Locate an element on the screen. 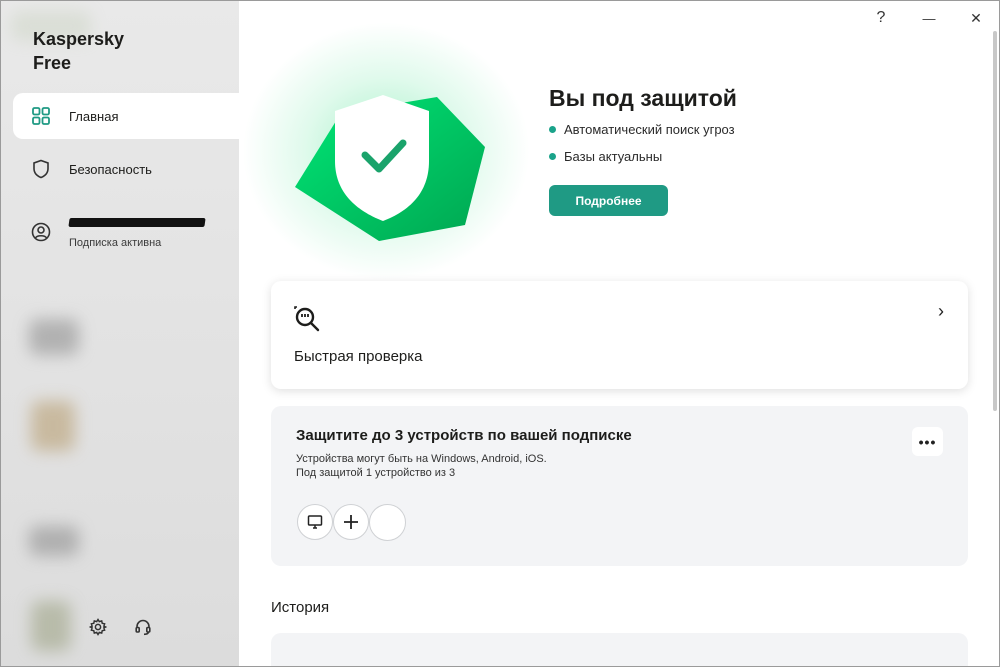 The image size is (1000, 667). brand-line-2: Free is located at coordinates (52, 63).